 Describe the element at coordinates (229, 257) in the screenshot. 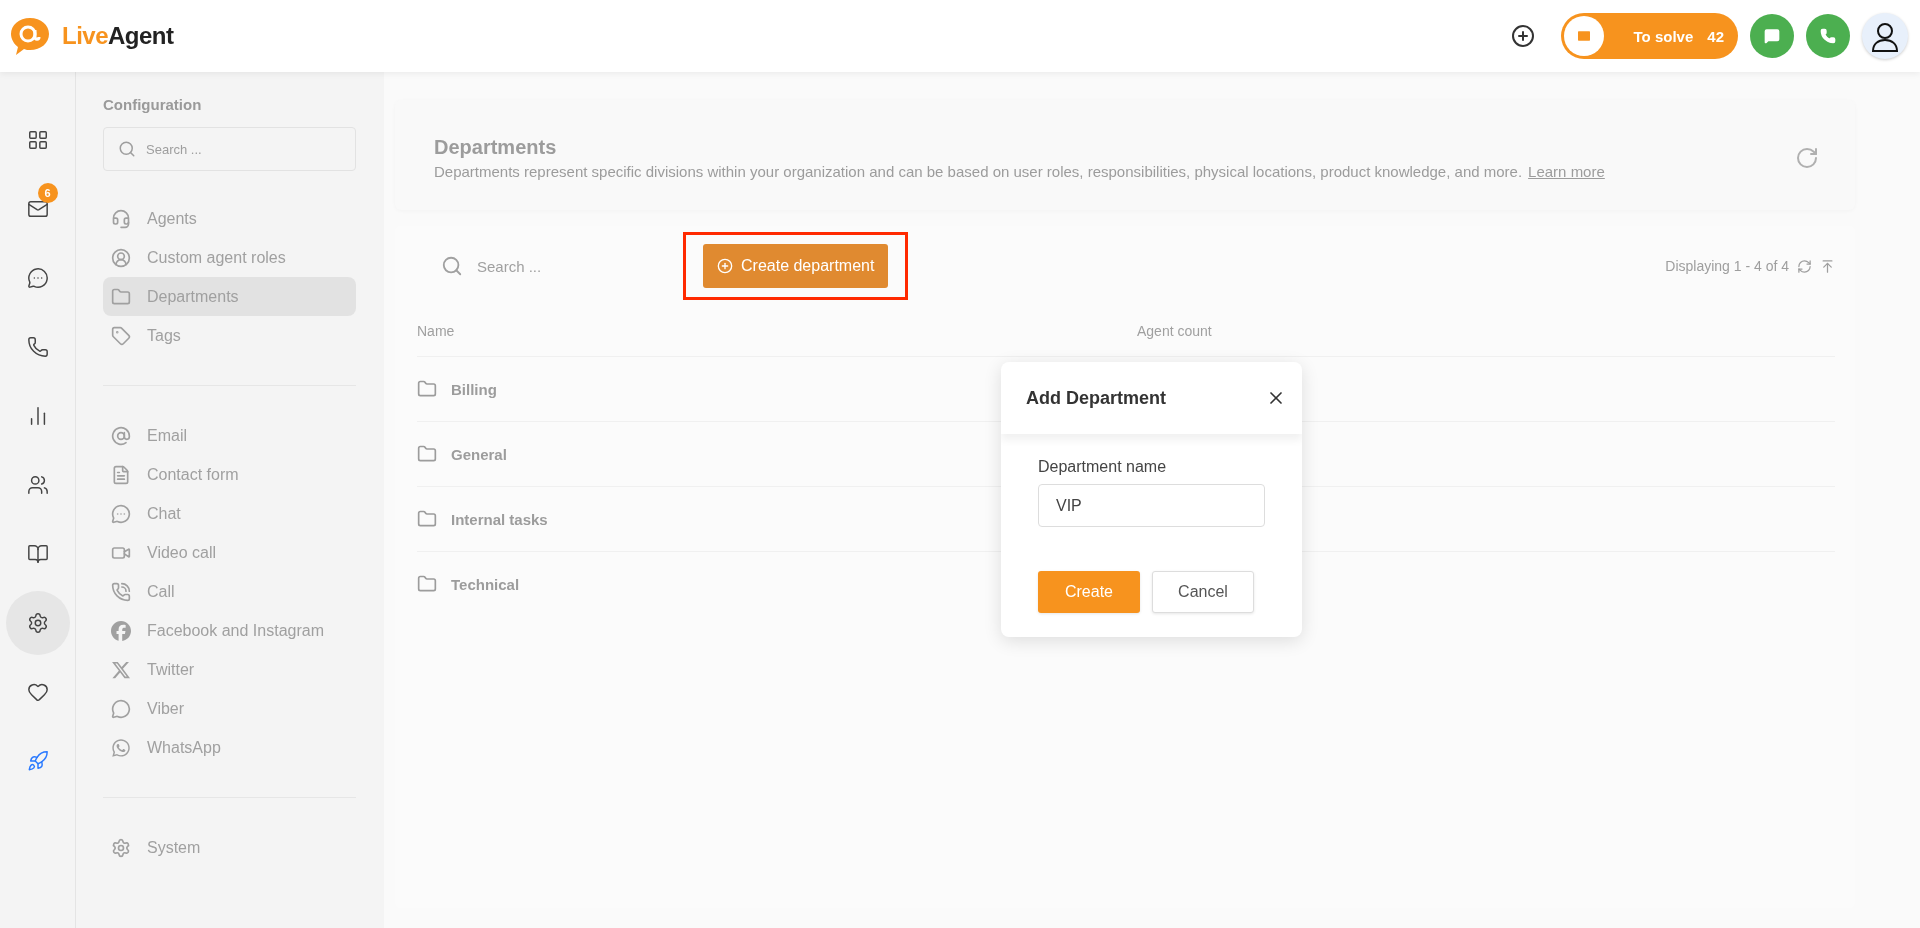

I see `menu-item: Custom agent roles` at that location.